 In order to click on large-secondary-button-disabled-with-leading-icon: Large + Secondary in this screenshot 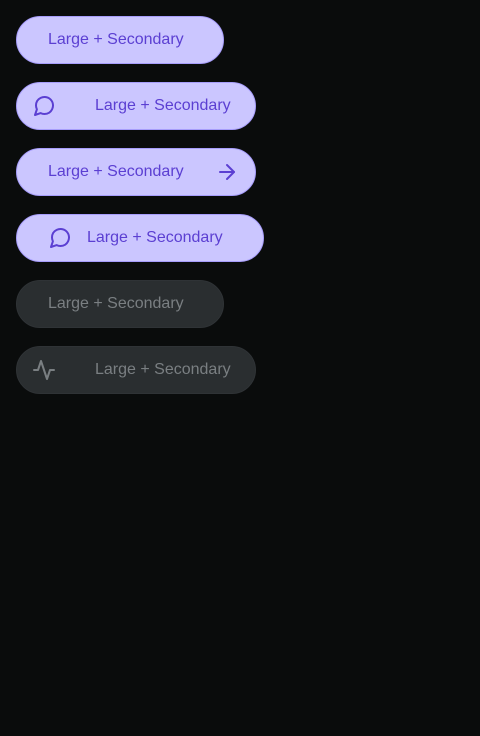, I will do `click(136, 370)`.